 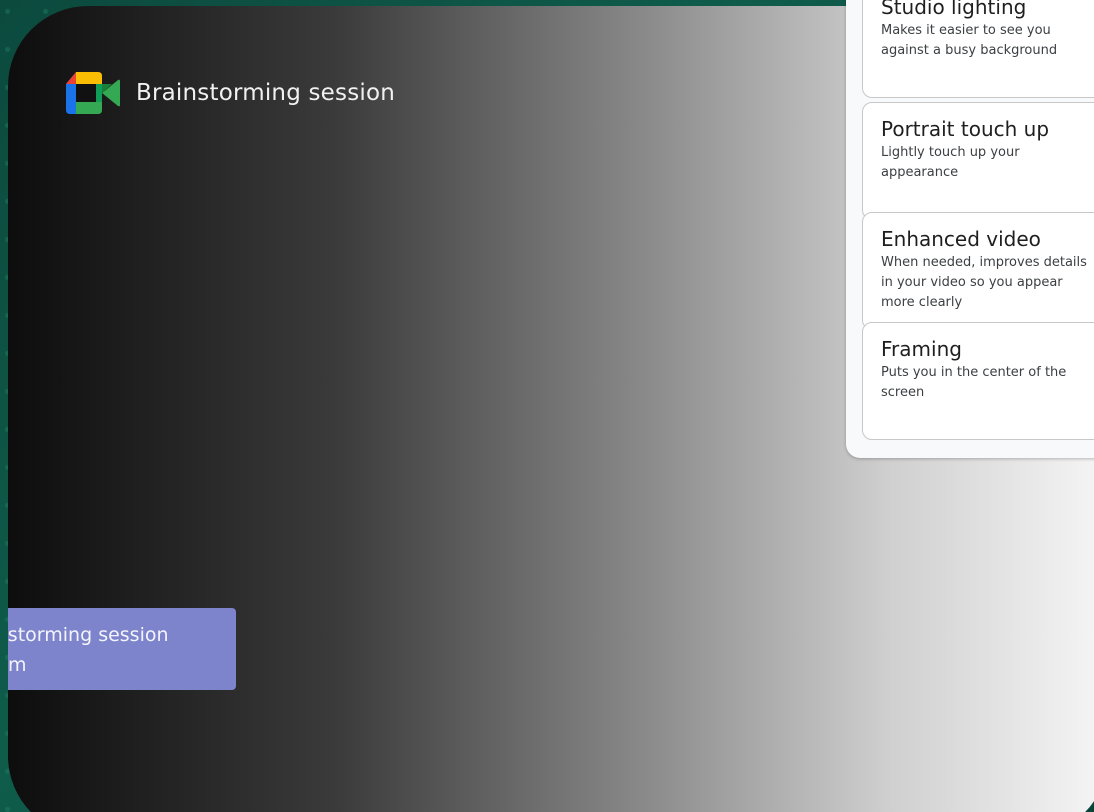 I want to click on effect-title: Studio lighting, so click(x=954, y=9).